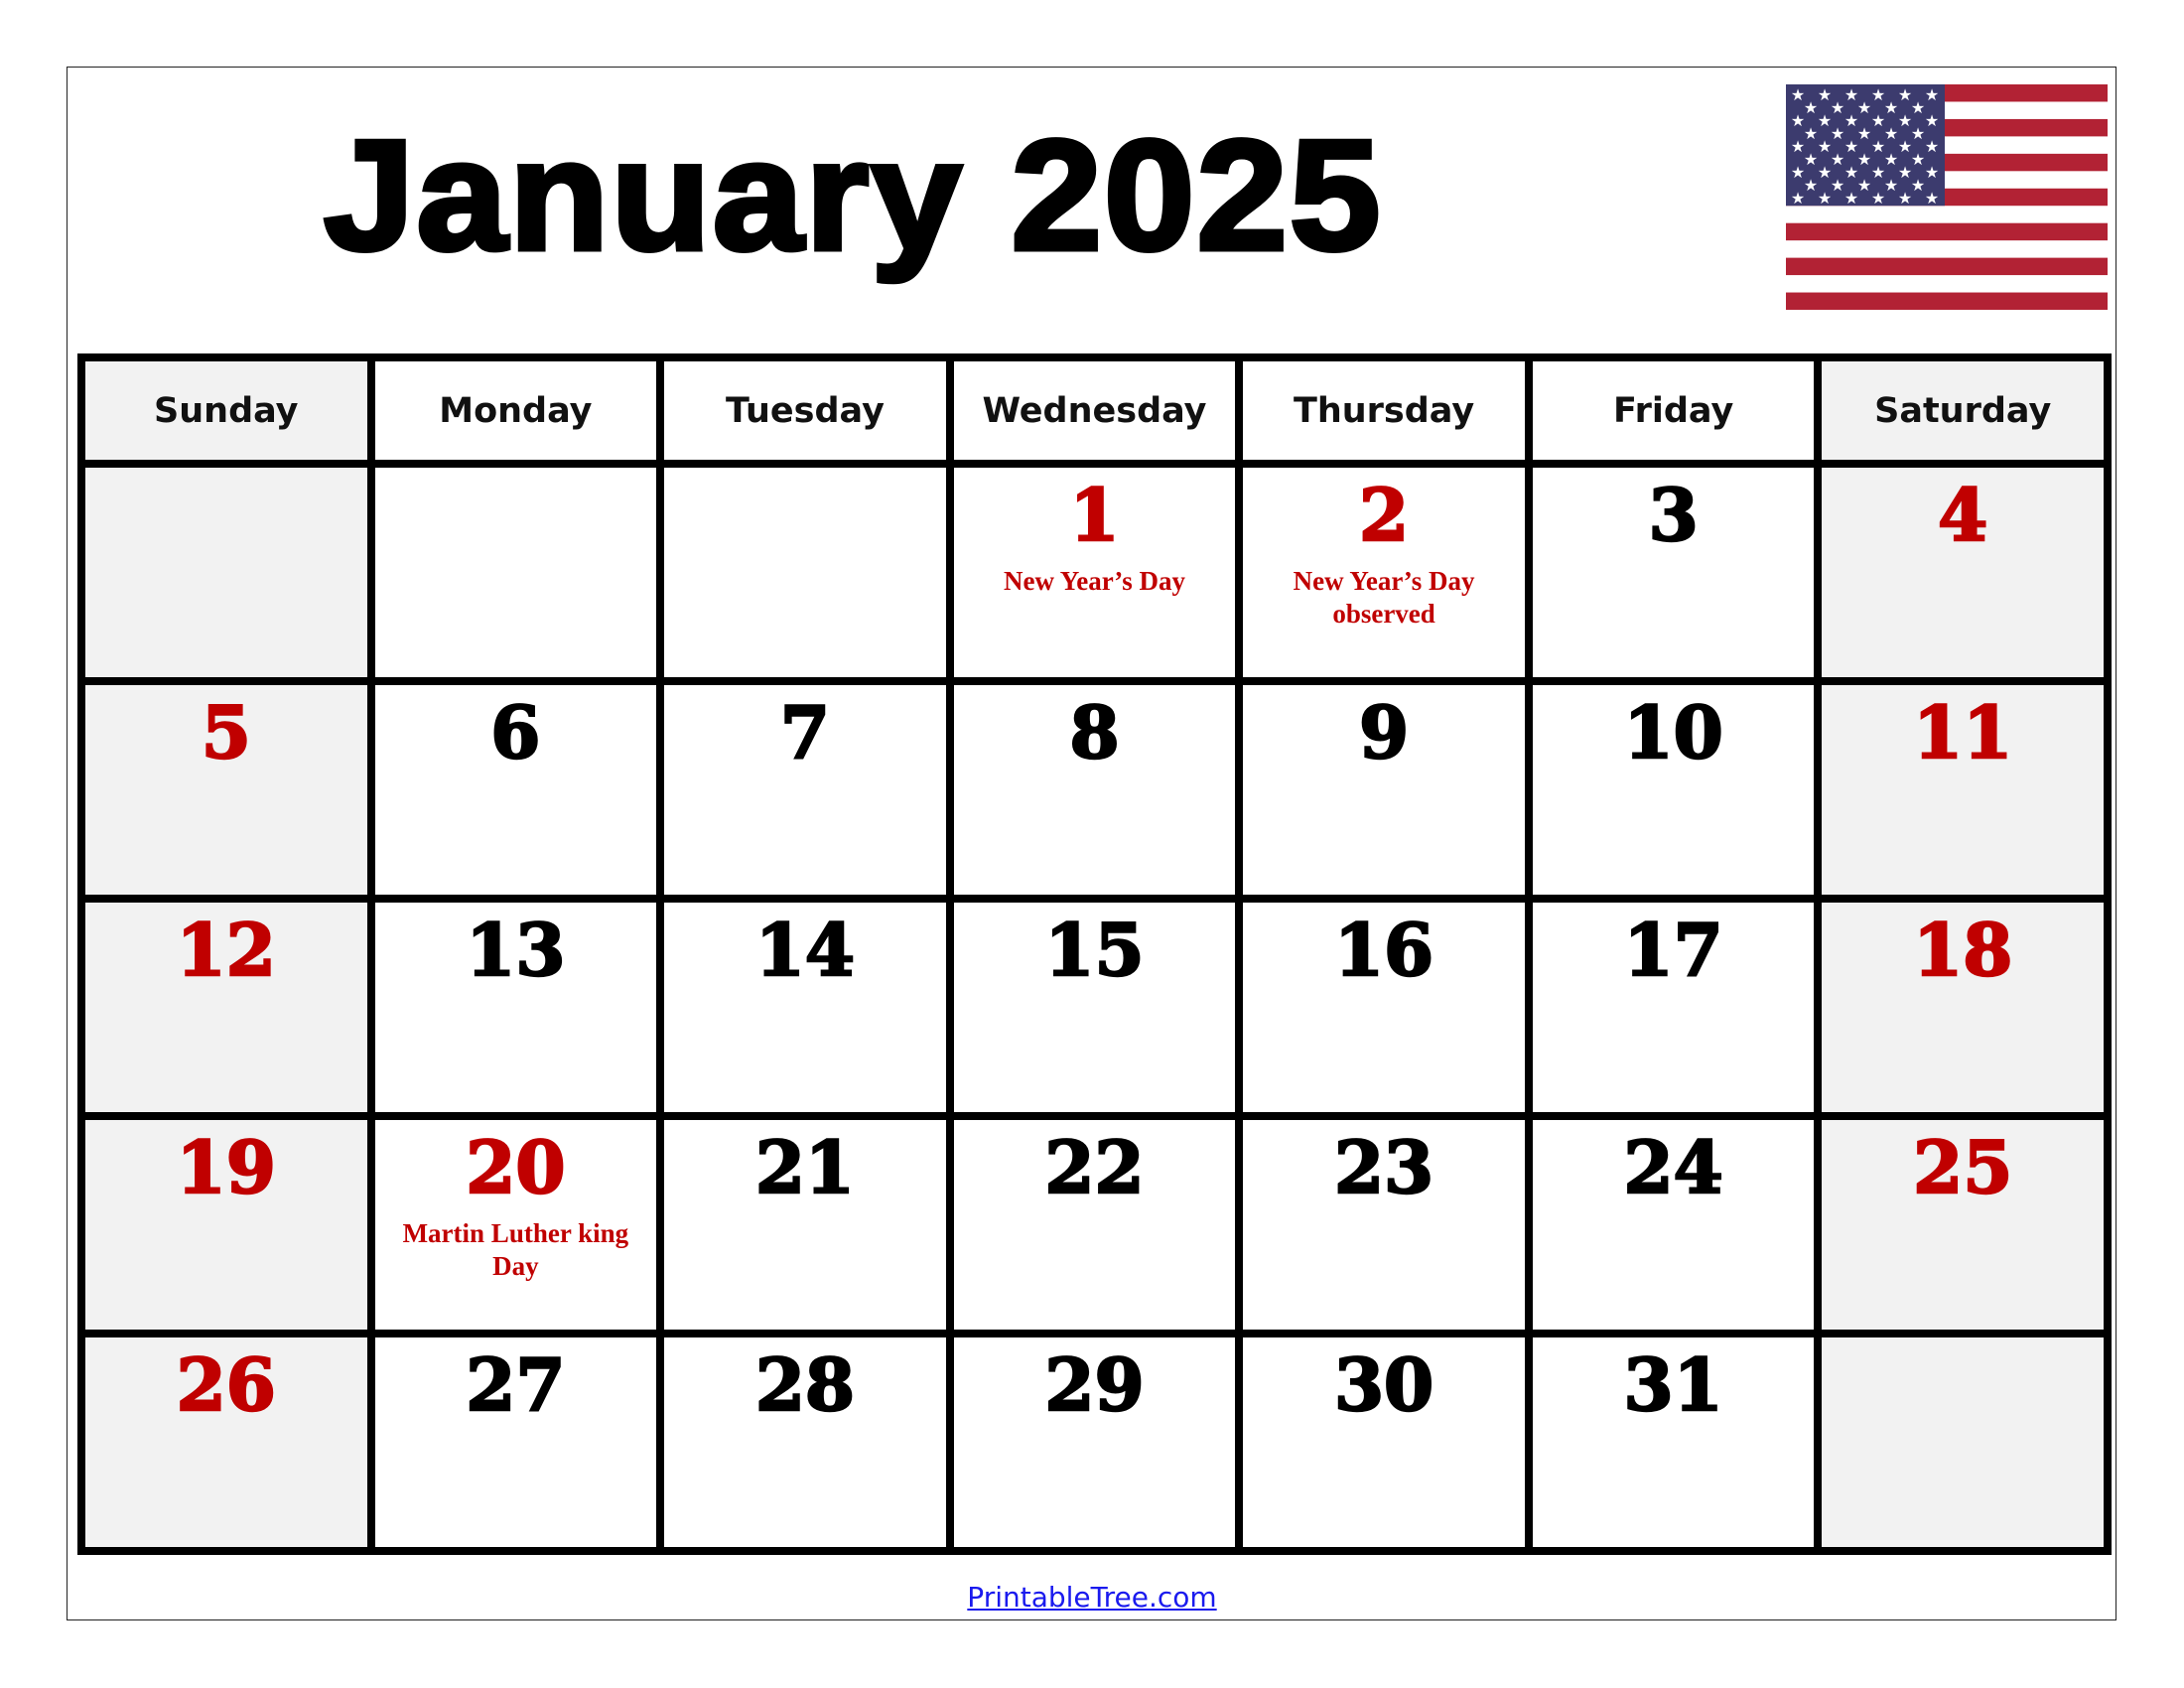 This screenshot has width=2184, height=1688. Describe the element at coordinates (805, 410) in the screenshot. I see `weekday-header-tuesday: Tuesday` at that location.